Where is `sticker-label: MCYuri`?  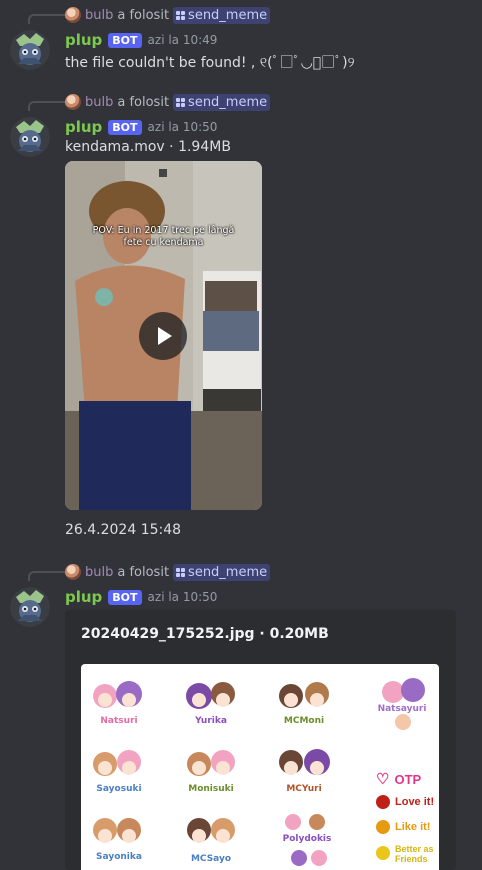 sticker-label: MCYuri is located at coordinates (304, 789).